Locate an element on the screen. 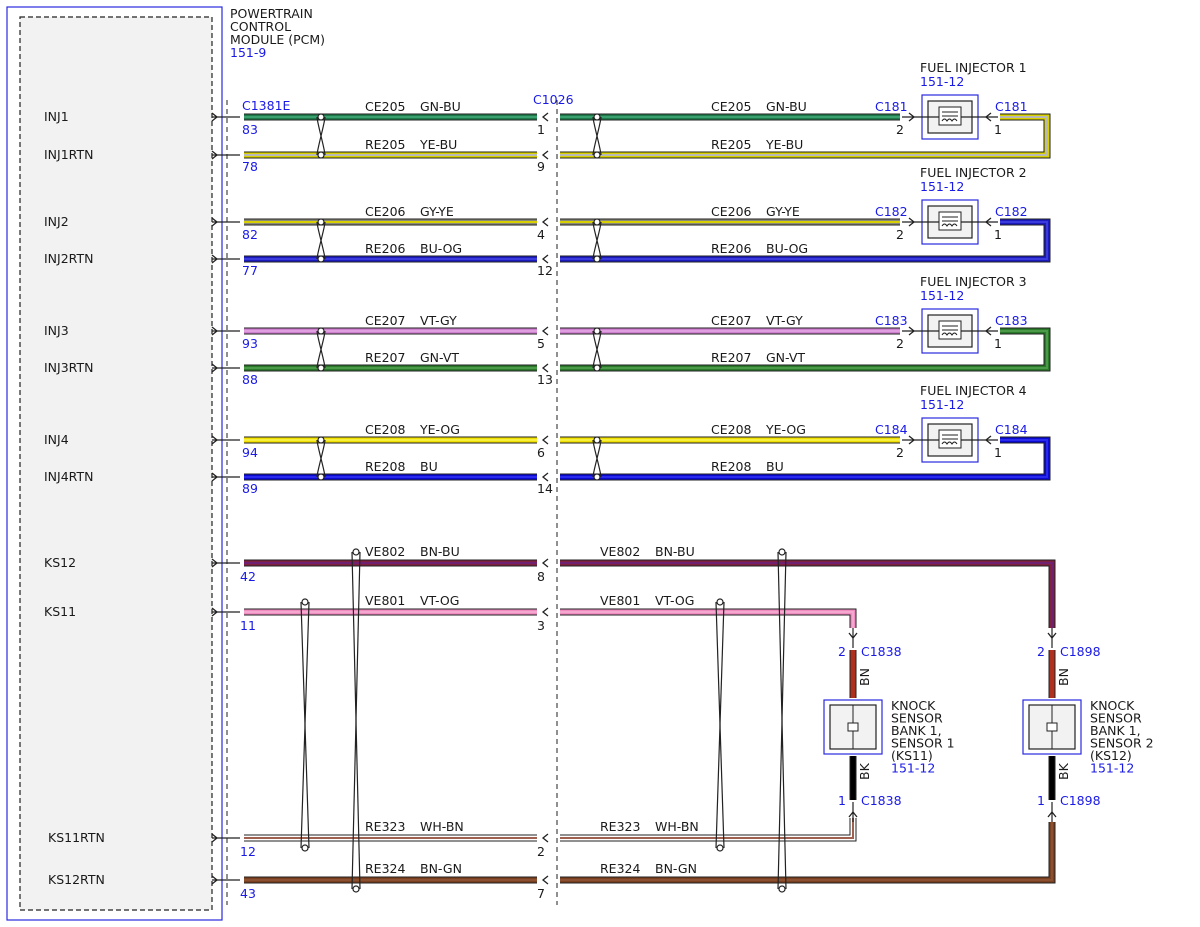 Image resolution: width=1200 pixels, height=927 pixels. injector-1-name: FUEL INJECTOR 1 is located at coordinates (973, 67).